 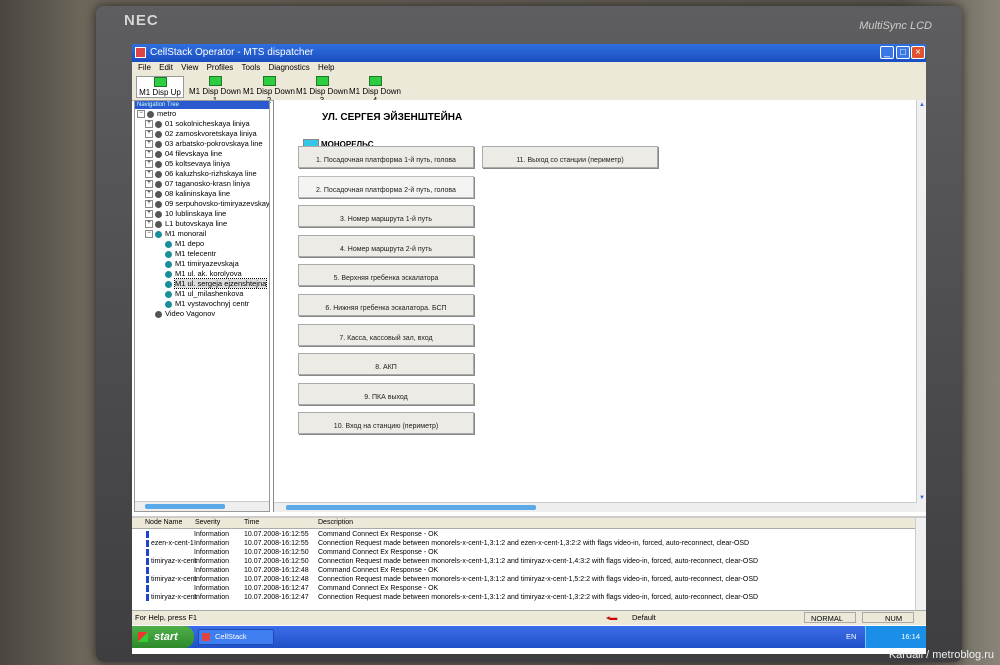 What do you see at coordinates (386, 216) in the screenshot?
I see `camera-button: 3. Номер маршрута 1-й путь` at bounding box center [386, 216].